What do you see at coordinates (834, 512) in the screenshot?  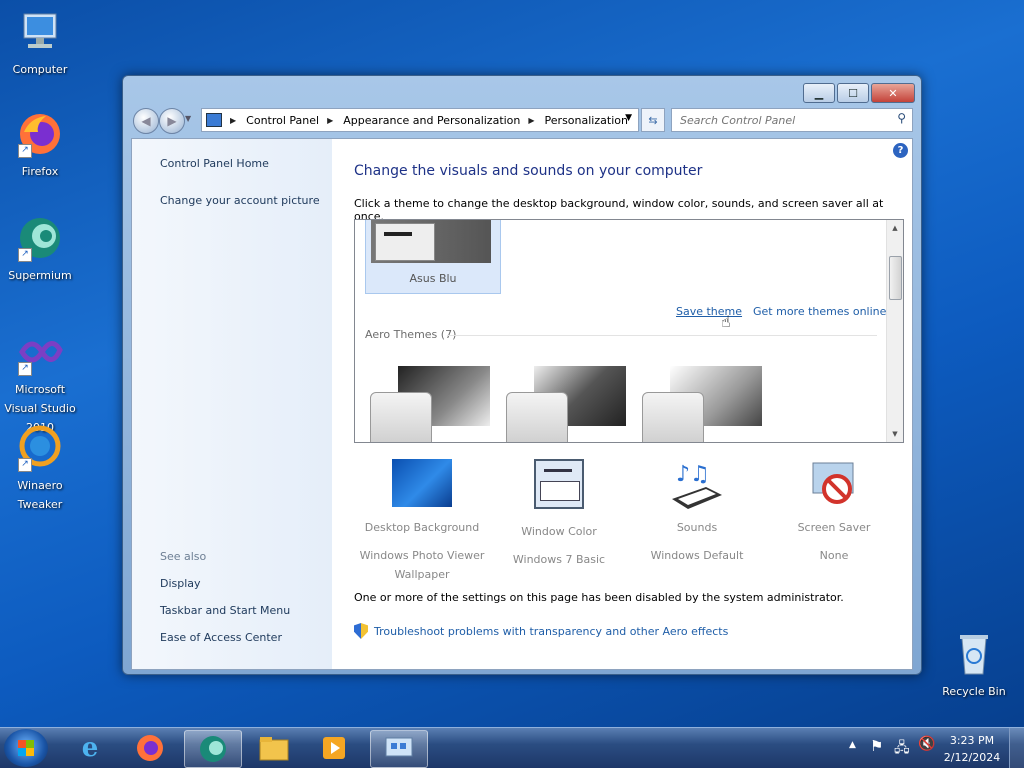 I see `setting-screen-saver: Screen Saver None` at bounding box center [834, 512].